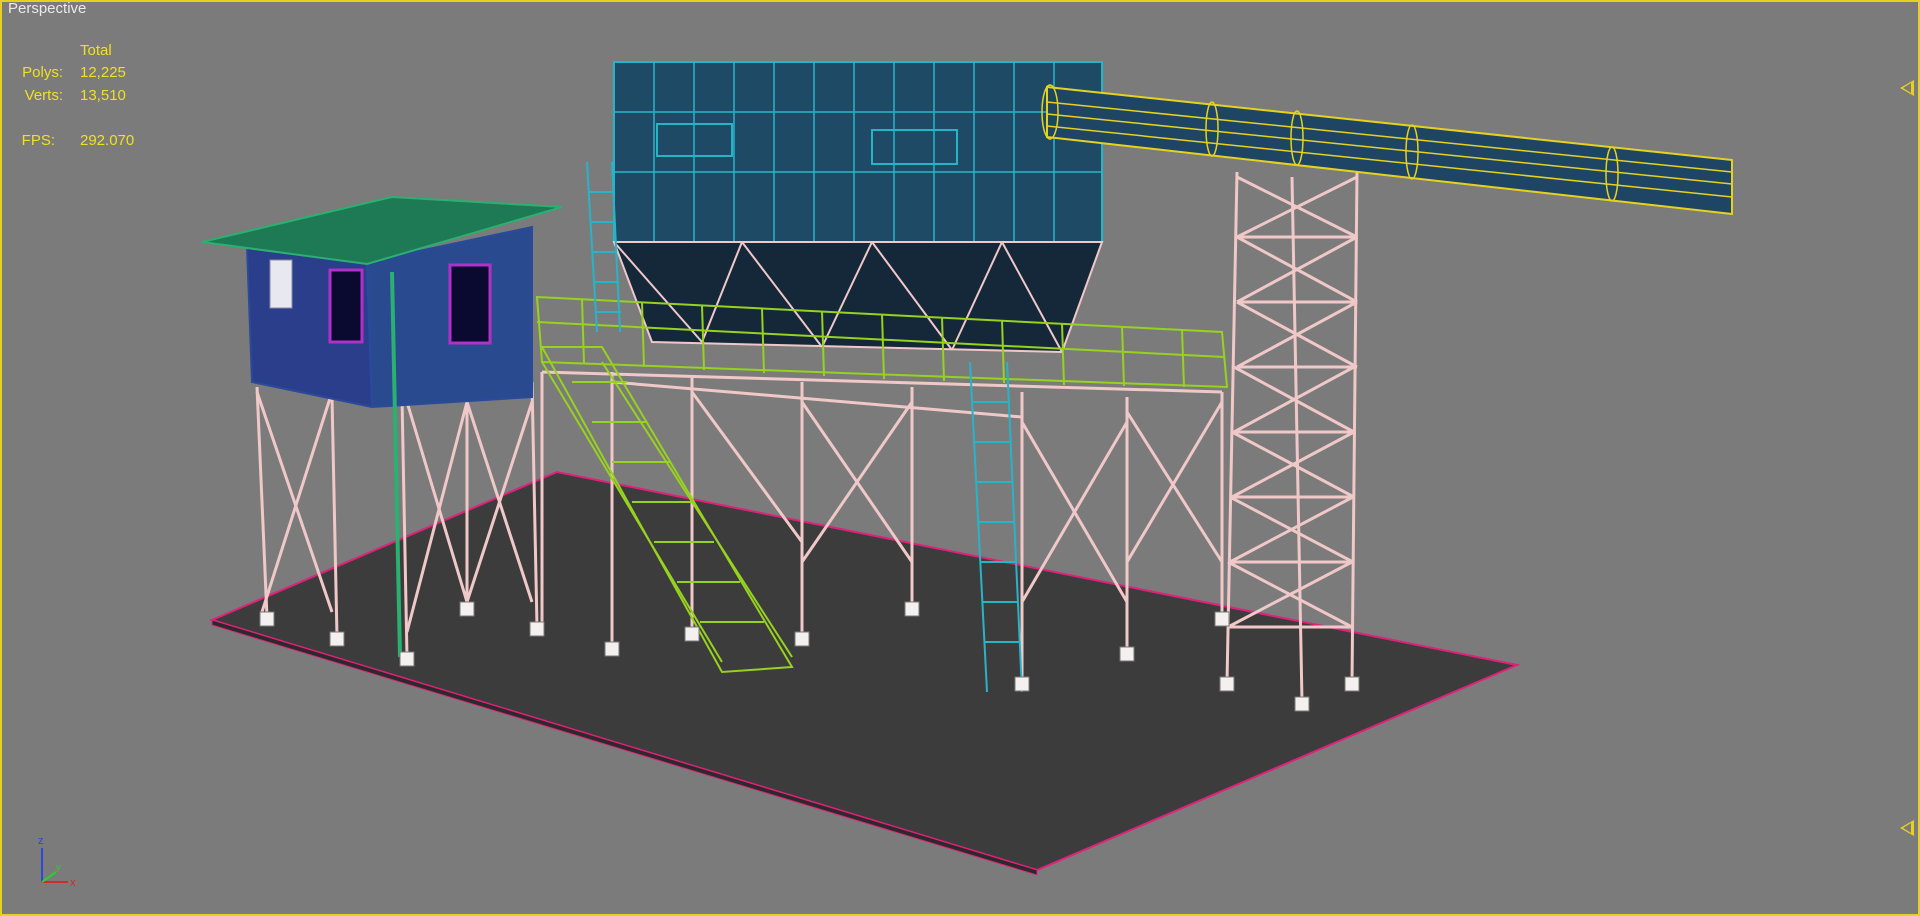 The image size is (1920, 916). I want to click on viewport-marker-bottom, so click(1907, 828).